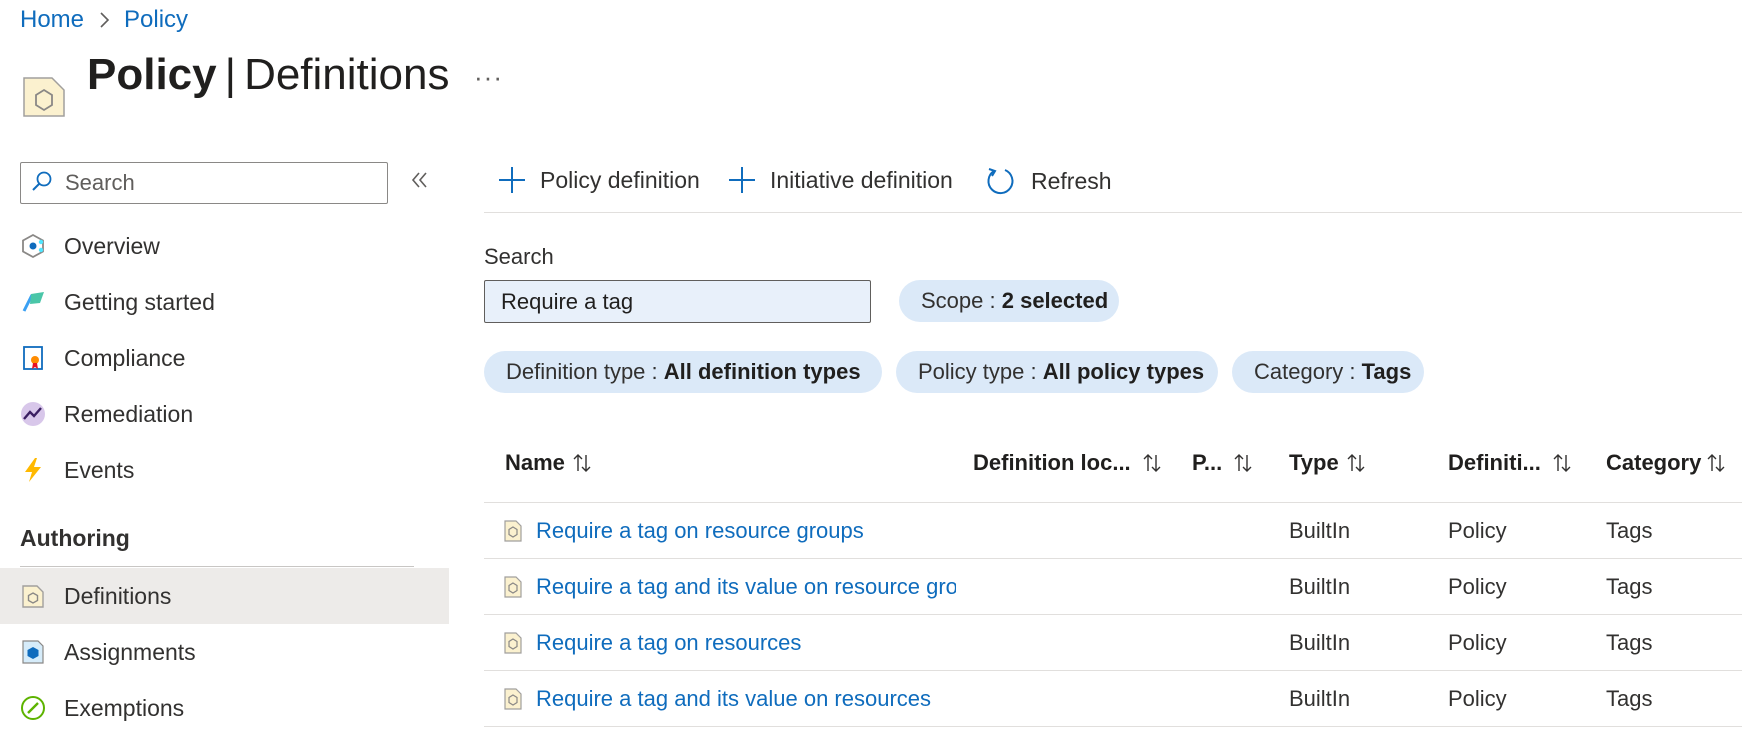  What do you see at coordinates (112, 245) in the screenshot?
I see `nav-item-label: Overview` at bounding box center [112, 245].